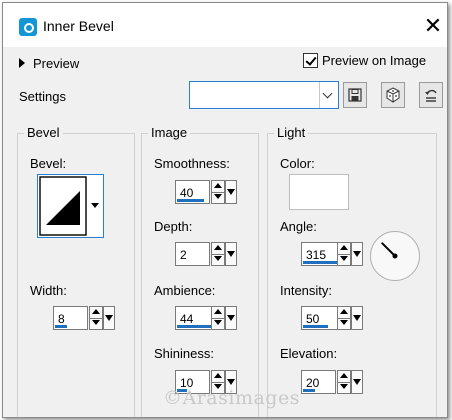 The height and width of the screenshot is (420, 452). I want to click on color-label: Color:, so click(297, 163).